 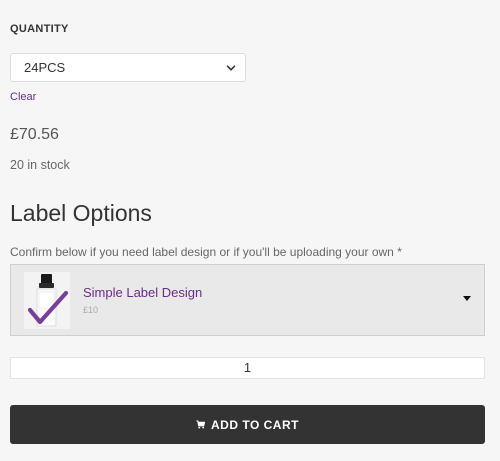 I want to click on quantity-select-value: 24PCS, so click(x=45, y=67).